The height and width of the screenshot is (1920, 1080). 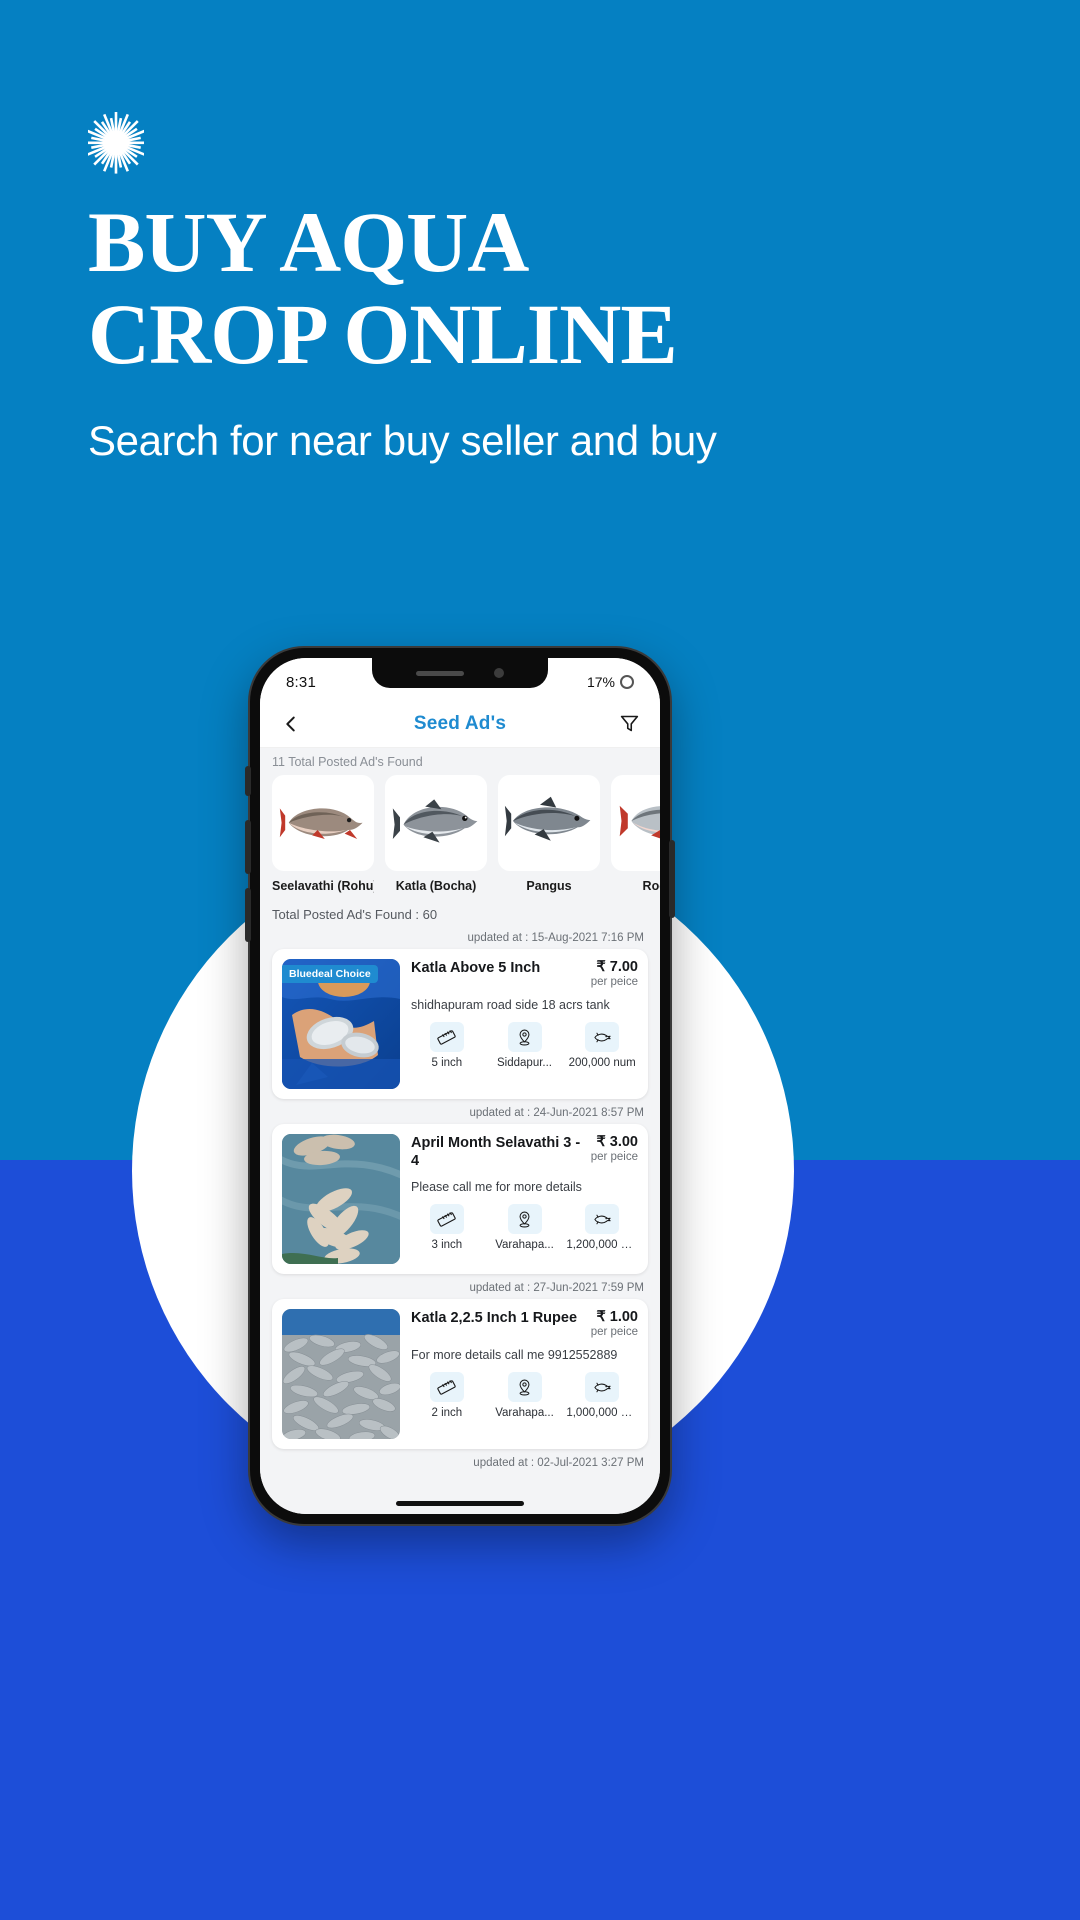 I want to click on ad-attribute: 2 inch, so click(x=447, y=1395).